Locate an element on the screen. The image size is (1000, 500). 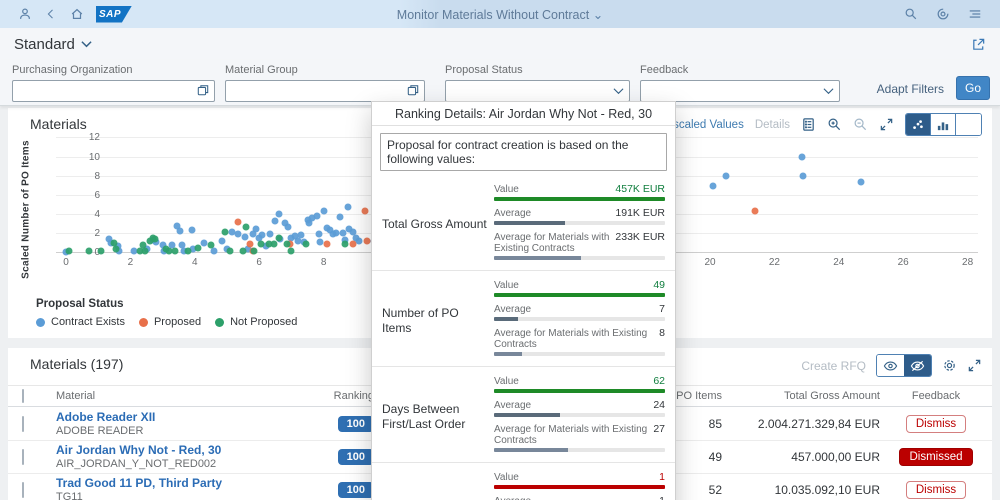
home-icon is located at coordinates (77, 14).